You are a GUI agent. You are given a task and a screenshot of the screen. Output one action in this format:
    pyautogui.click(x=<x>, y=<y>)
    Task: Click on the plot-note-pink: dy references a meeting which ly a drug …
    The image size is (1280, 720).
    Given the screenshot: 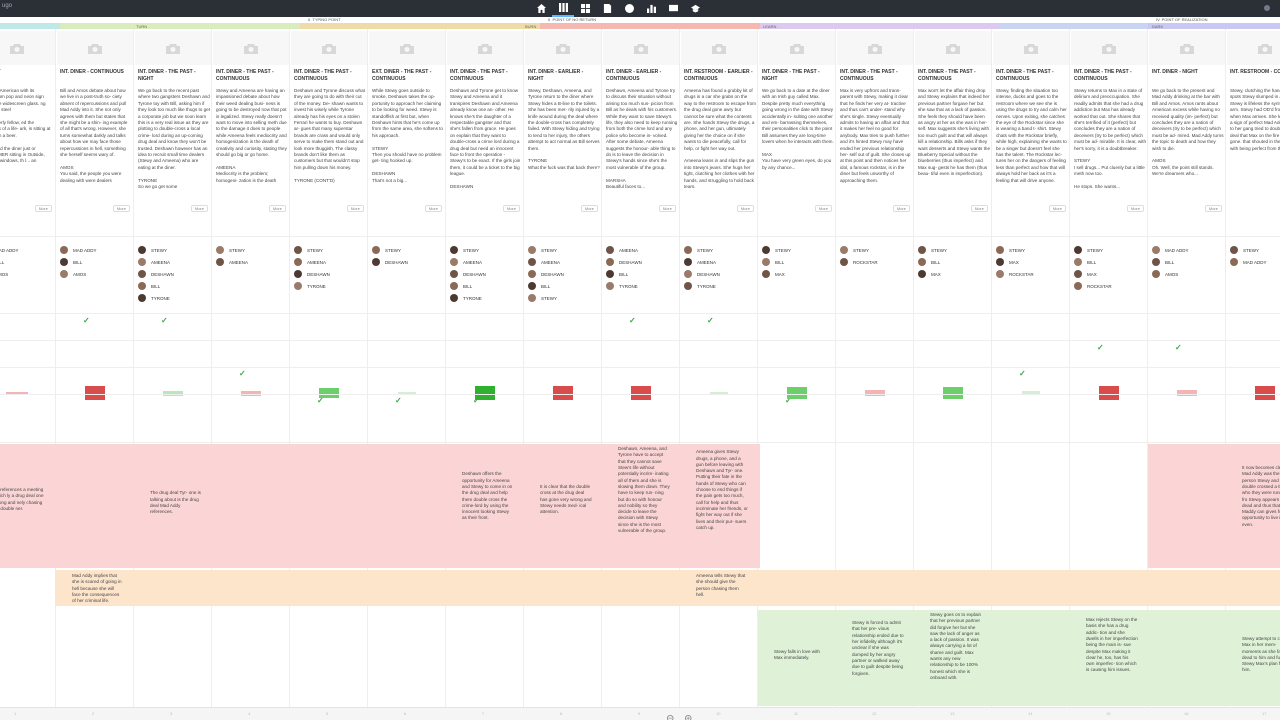 What is the action you would take?
    pyautogui.click(x=23, y=499)
    